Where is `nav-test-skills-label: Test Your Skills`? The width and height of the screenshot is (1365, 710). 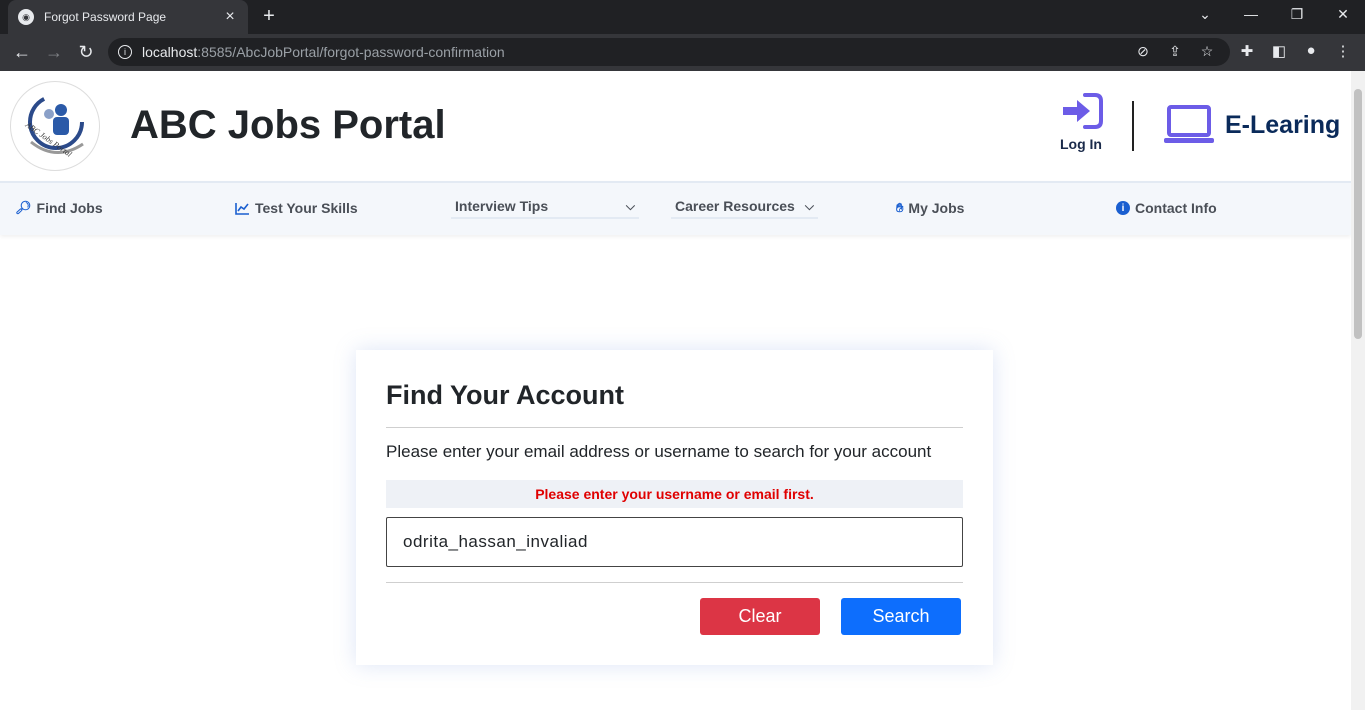
nav-test-skills-label: Test Your Skills is located at coordinates (306, 208).